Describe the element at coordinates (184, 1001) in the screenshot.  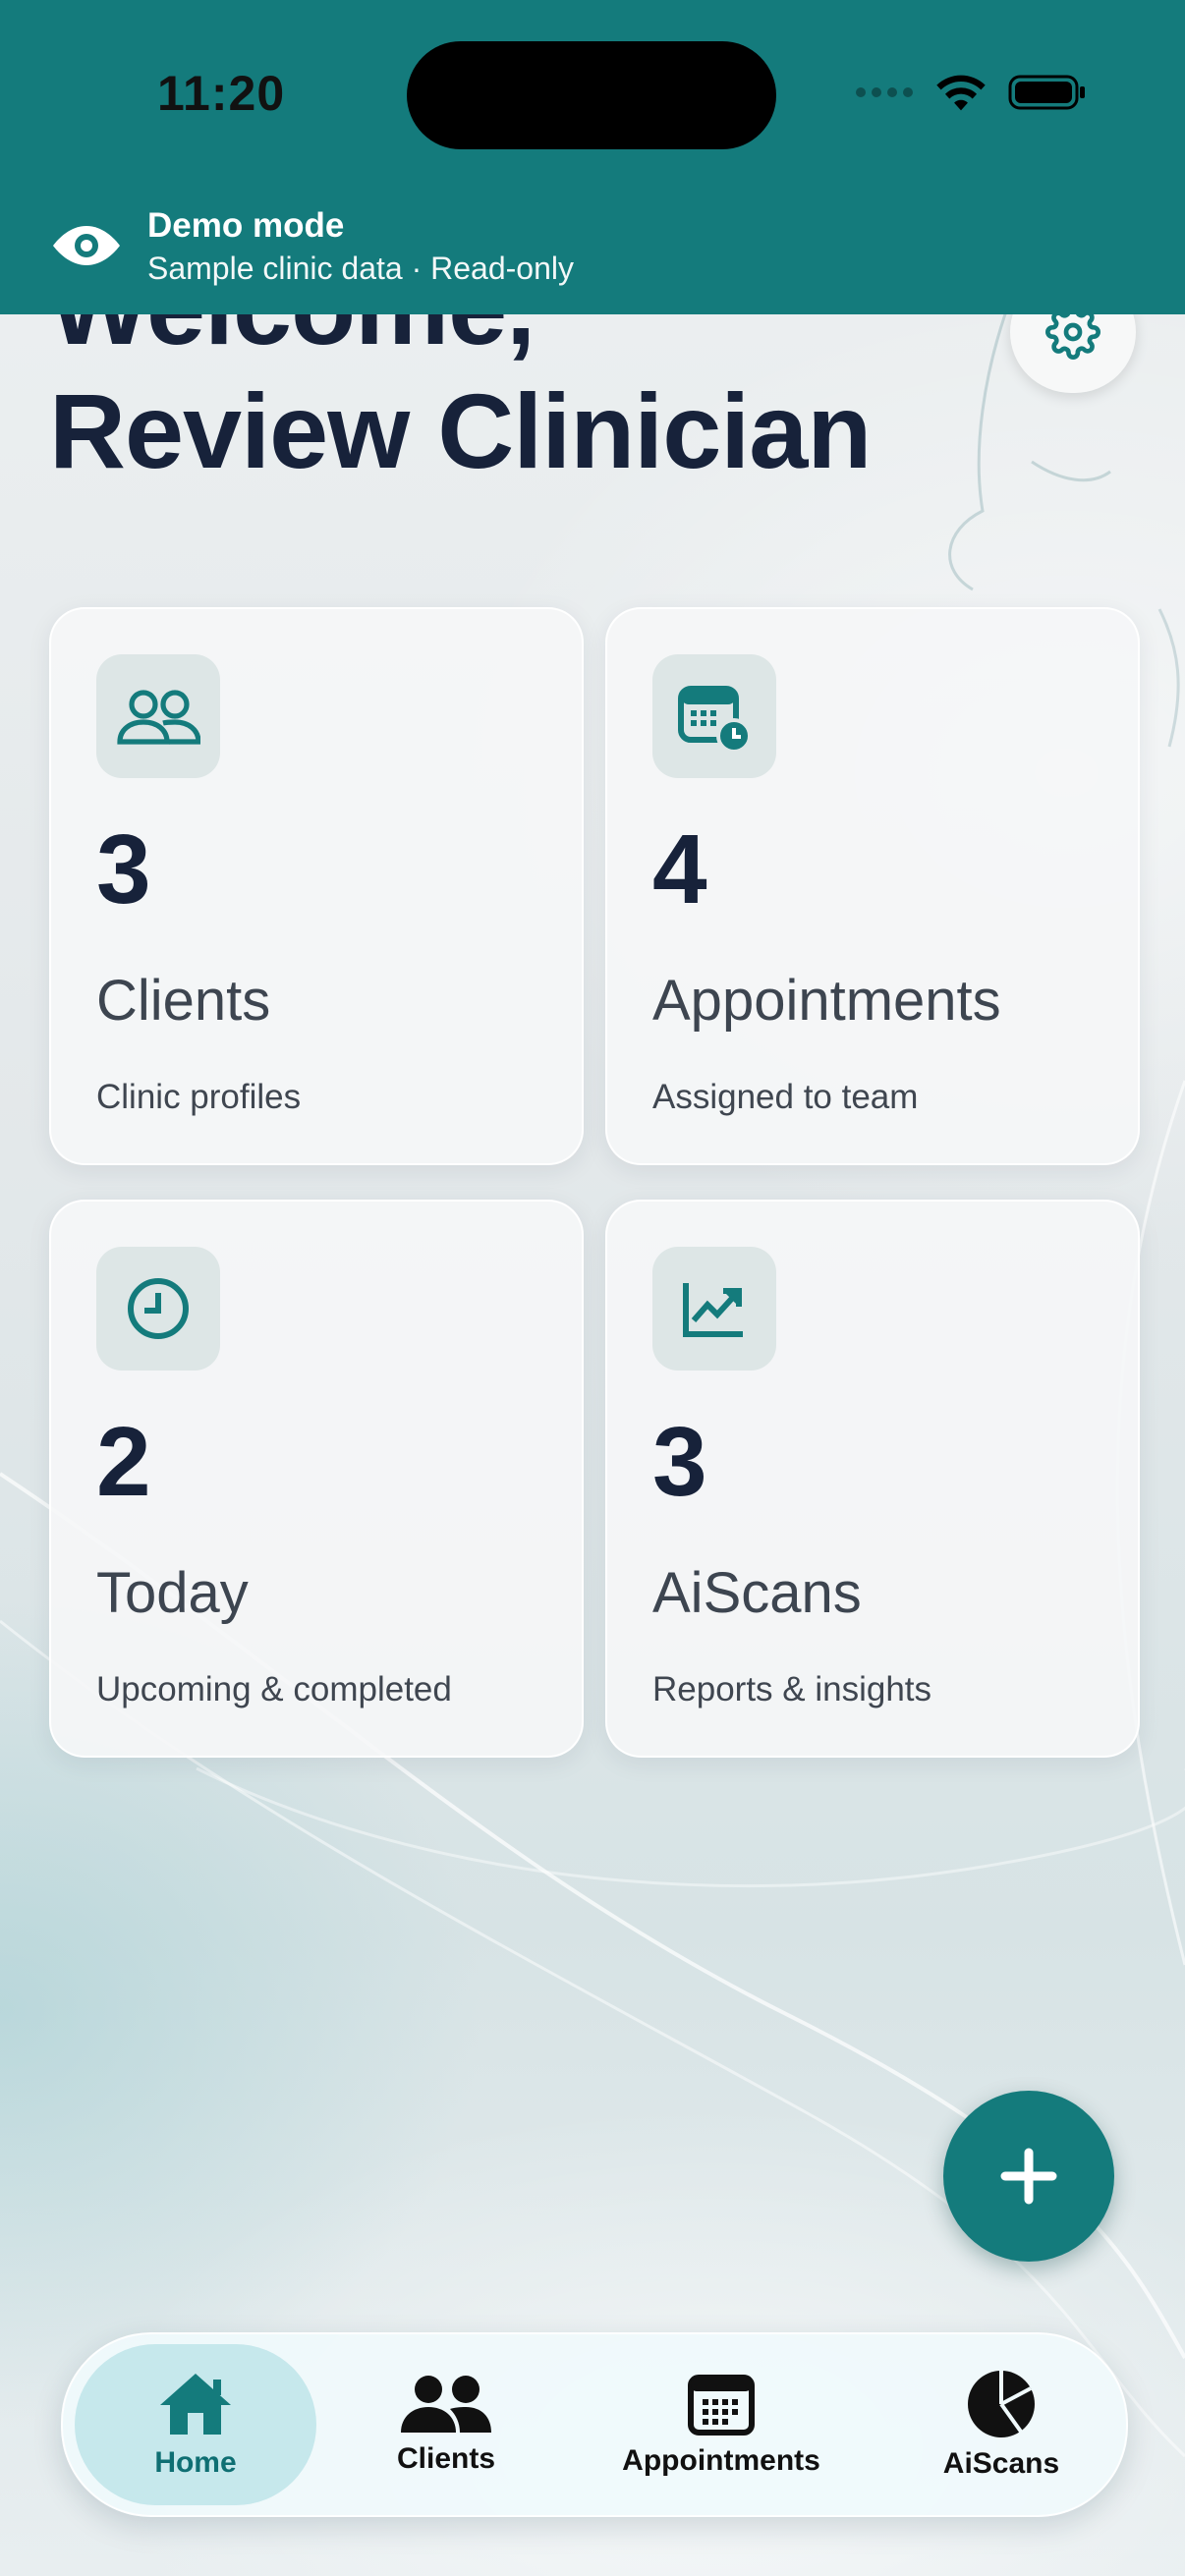
I see `card-label: Clients` at that location.